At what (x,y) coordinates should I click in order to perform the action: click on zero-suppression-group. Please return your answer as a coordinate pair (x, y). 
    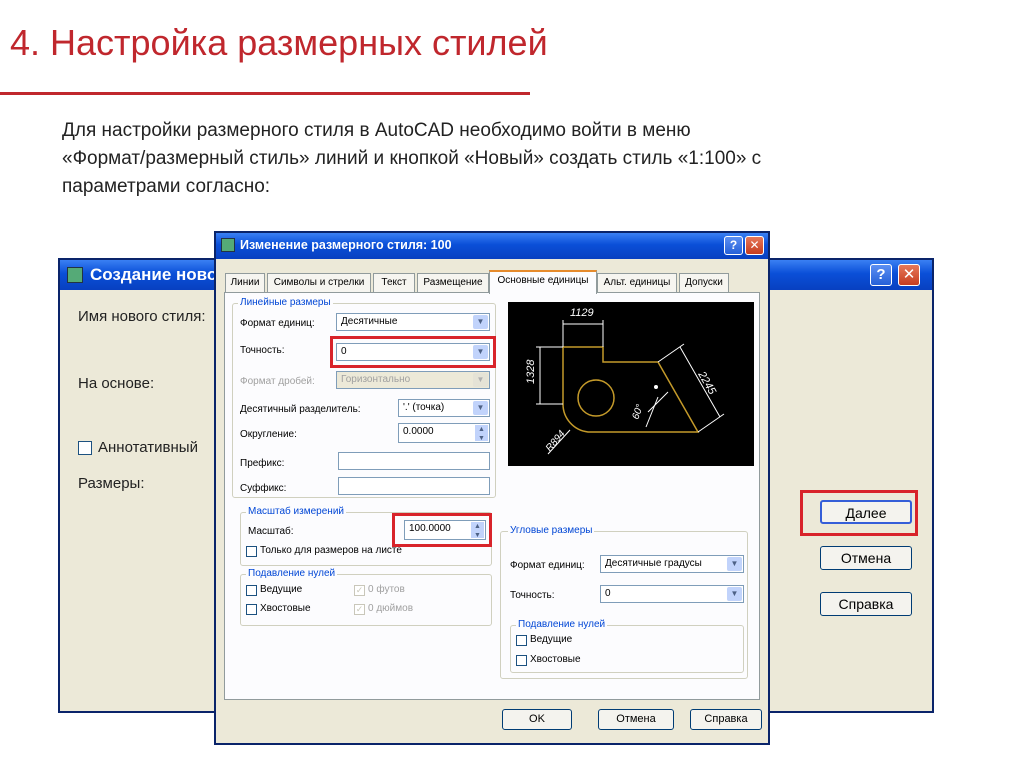
    Looking at the image, I should click on (366, 600).